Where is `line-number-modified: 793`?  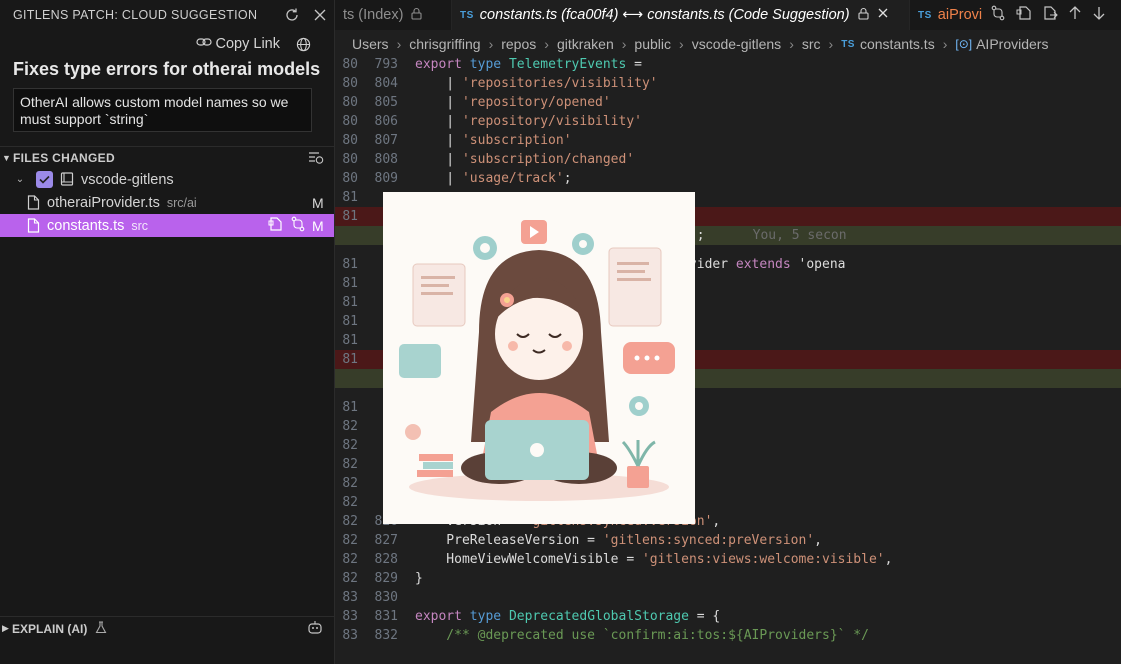 line-number-modified: 793 is located at coordinates (386, 64).